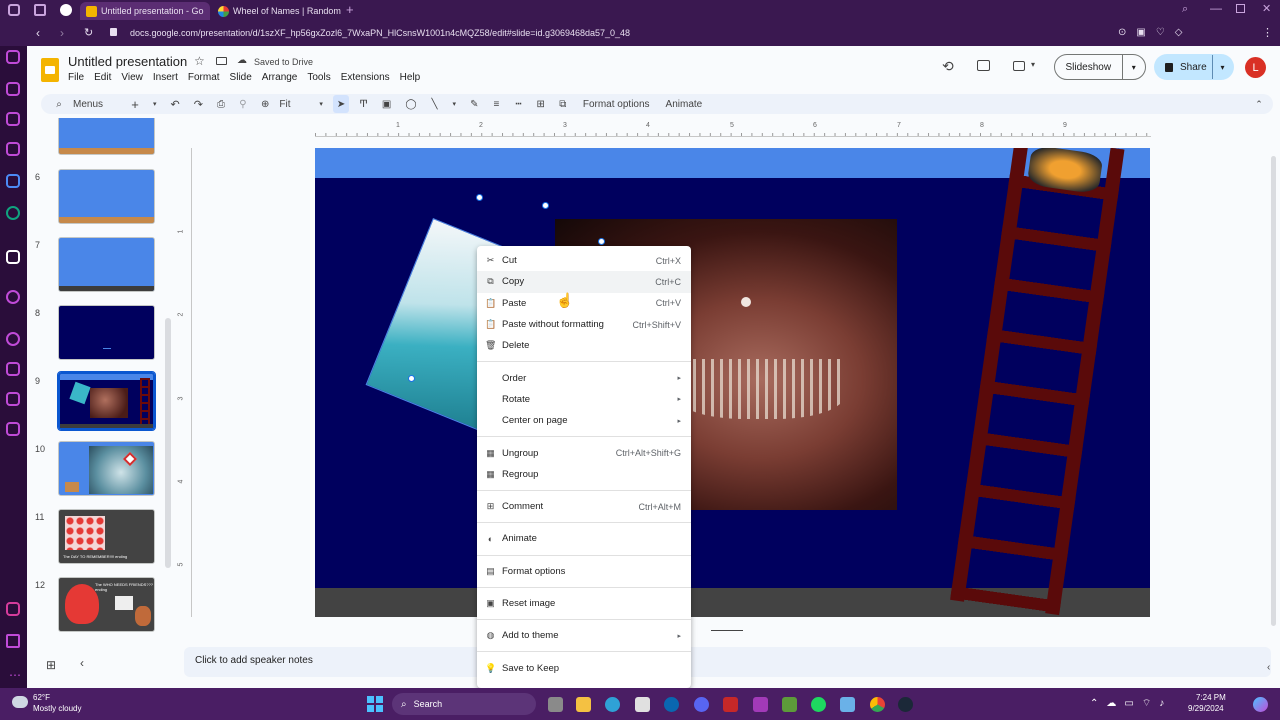  What do you see at coordinates (584, 538) in the screenshot?
I see `context-menu-animate: ◐ Animate` at bounding box center [584, 538].